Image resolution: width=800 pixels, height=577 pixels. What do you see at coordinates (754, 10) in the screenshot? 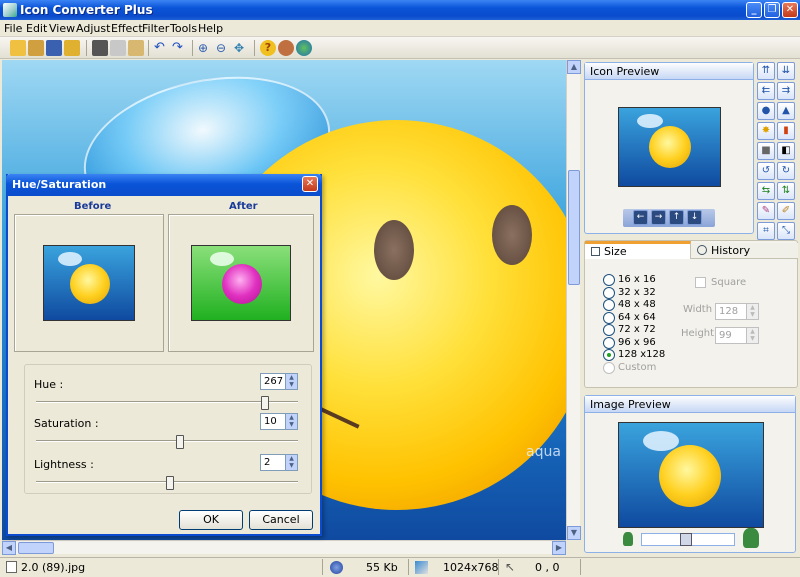
I see `minimize-button: _` at bounding box center [754, 10].